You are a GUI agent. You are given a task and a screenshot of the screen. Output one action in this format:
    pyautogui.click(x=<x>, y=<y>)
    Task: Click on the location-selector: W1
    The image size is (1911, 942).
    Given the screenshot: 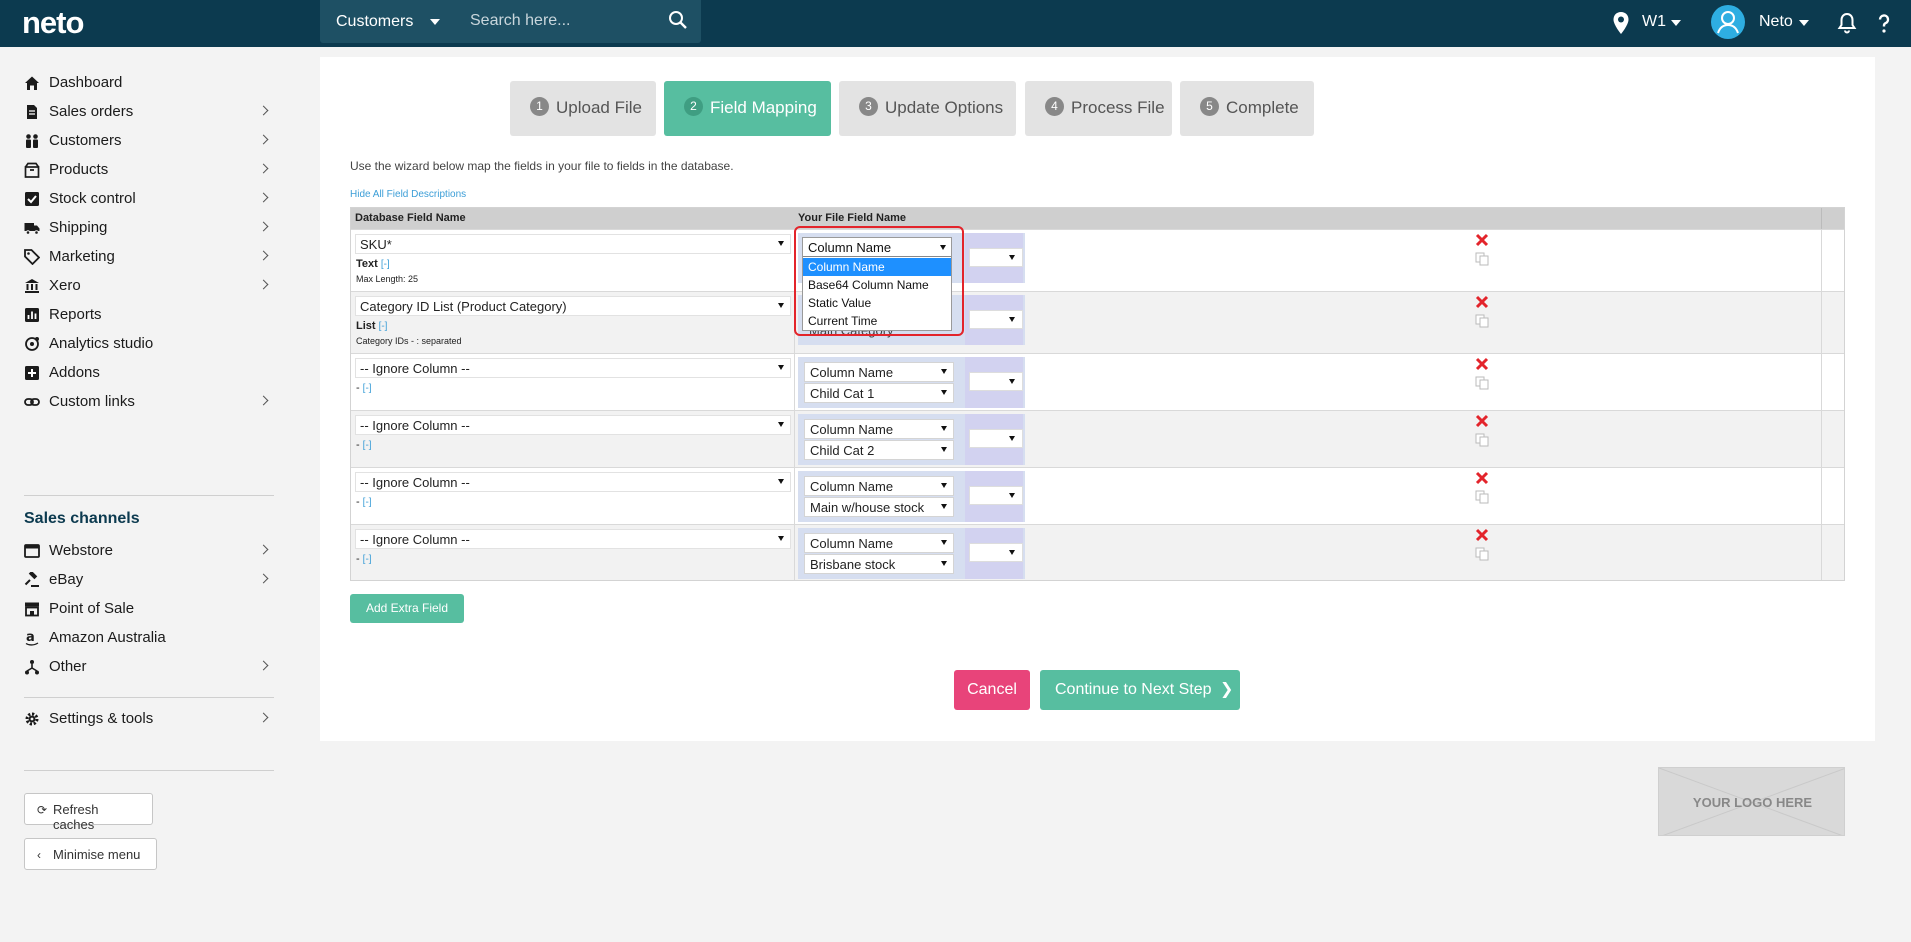 What is the action you would take?
    pyautogui.click(x=1654, y=22)
    